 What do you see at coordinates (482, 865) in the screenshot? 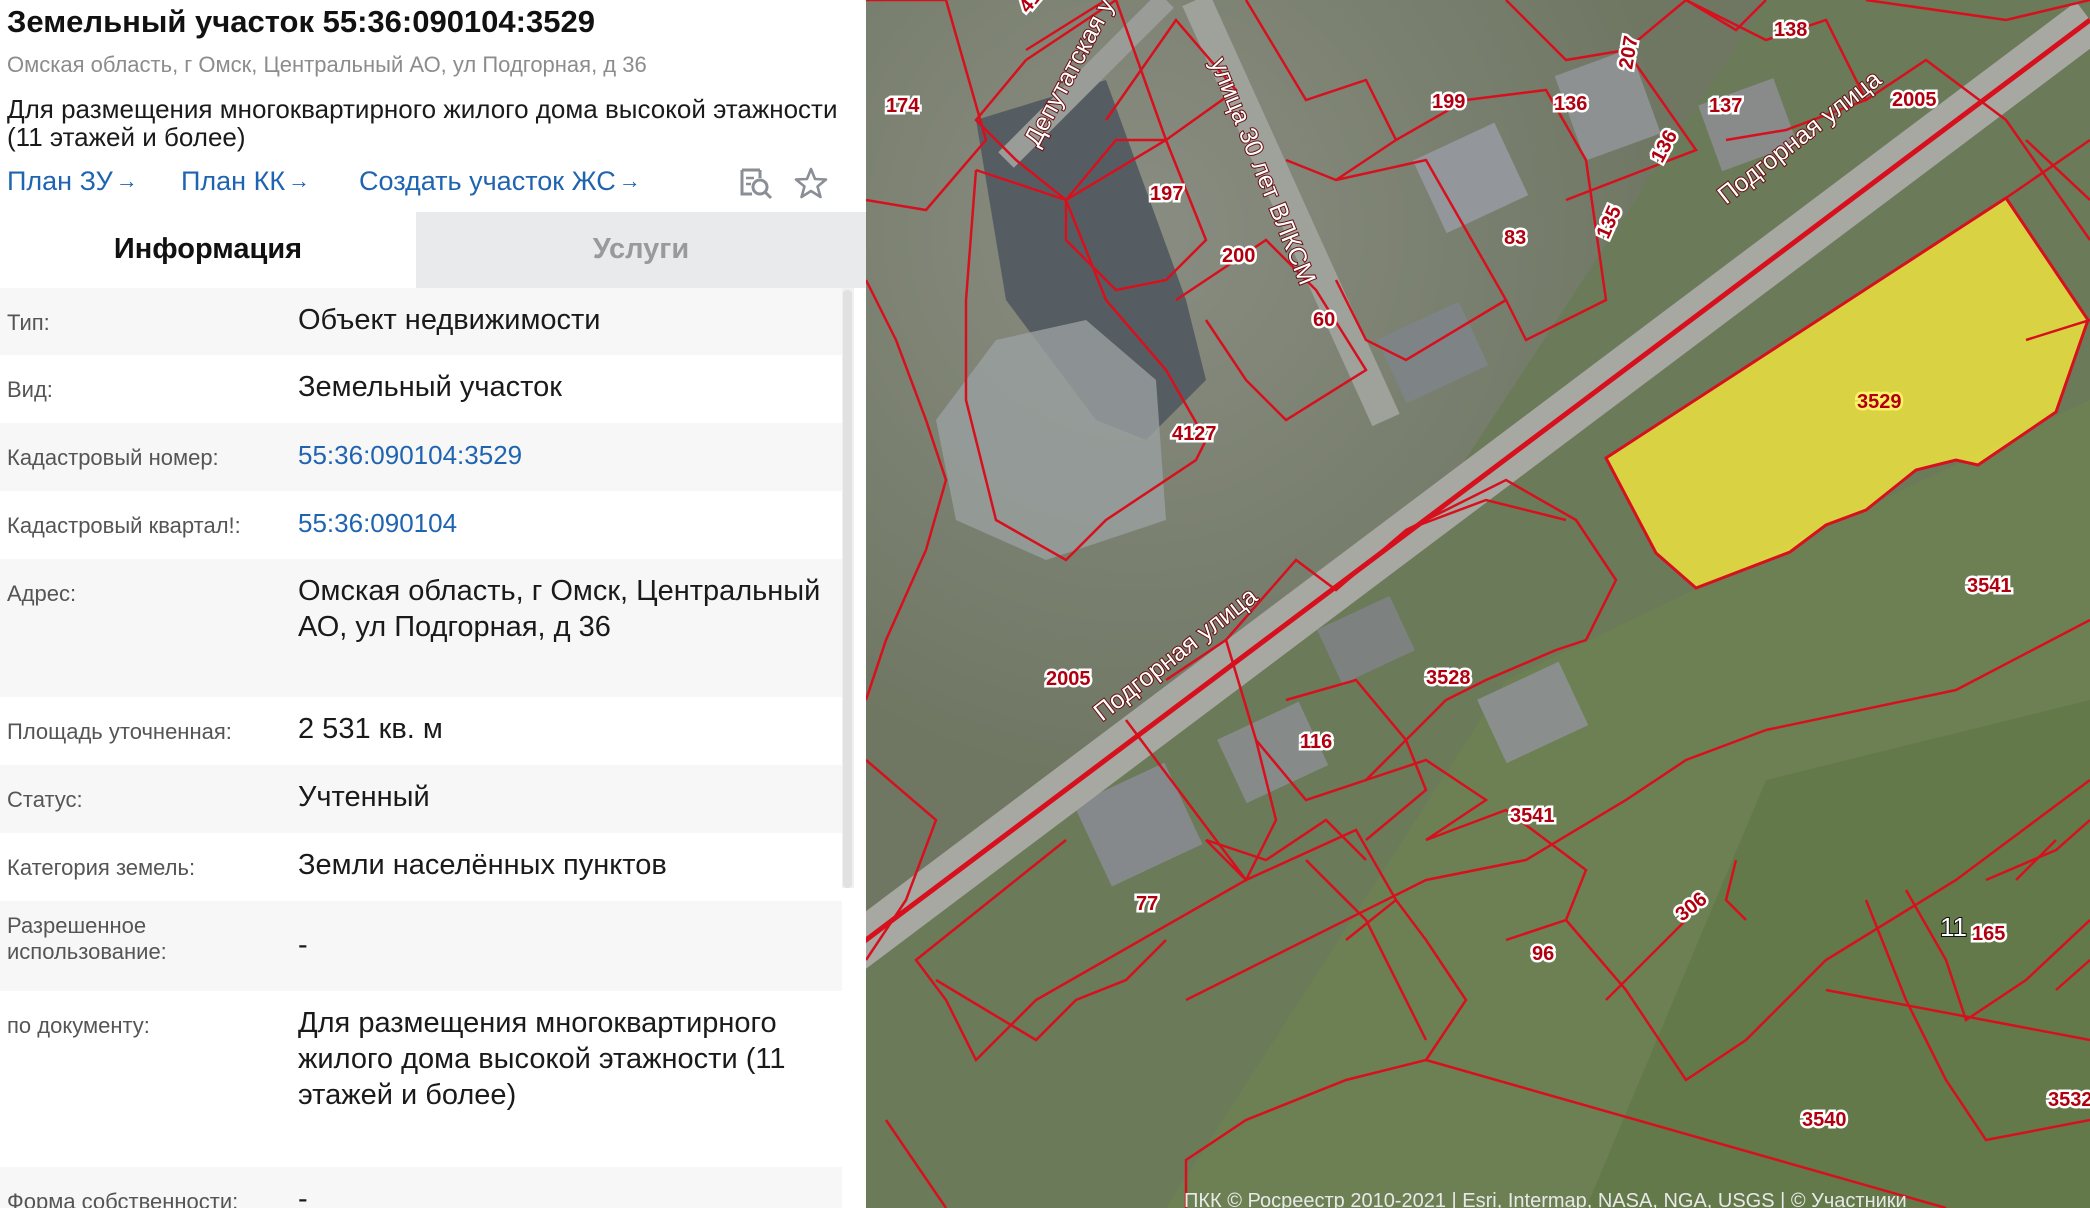
I see `row-value: Земли населённых пунктов` at bounding box center [482, 865].